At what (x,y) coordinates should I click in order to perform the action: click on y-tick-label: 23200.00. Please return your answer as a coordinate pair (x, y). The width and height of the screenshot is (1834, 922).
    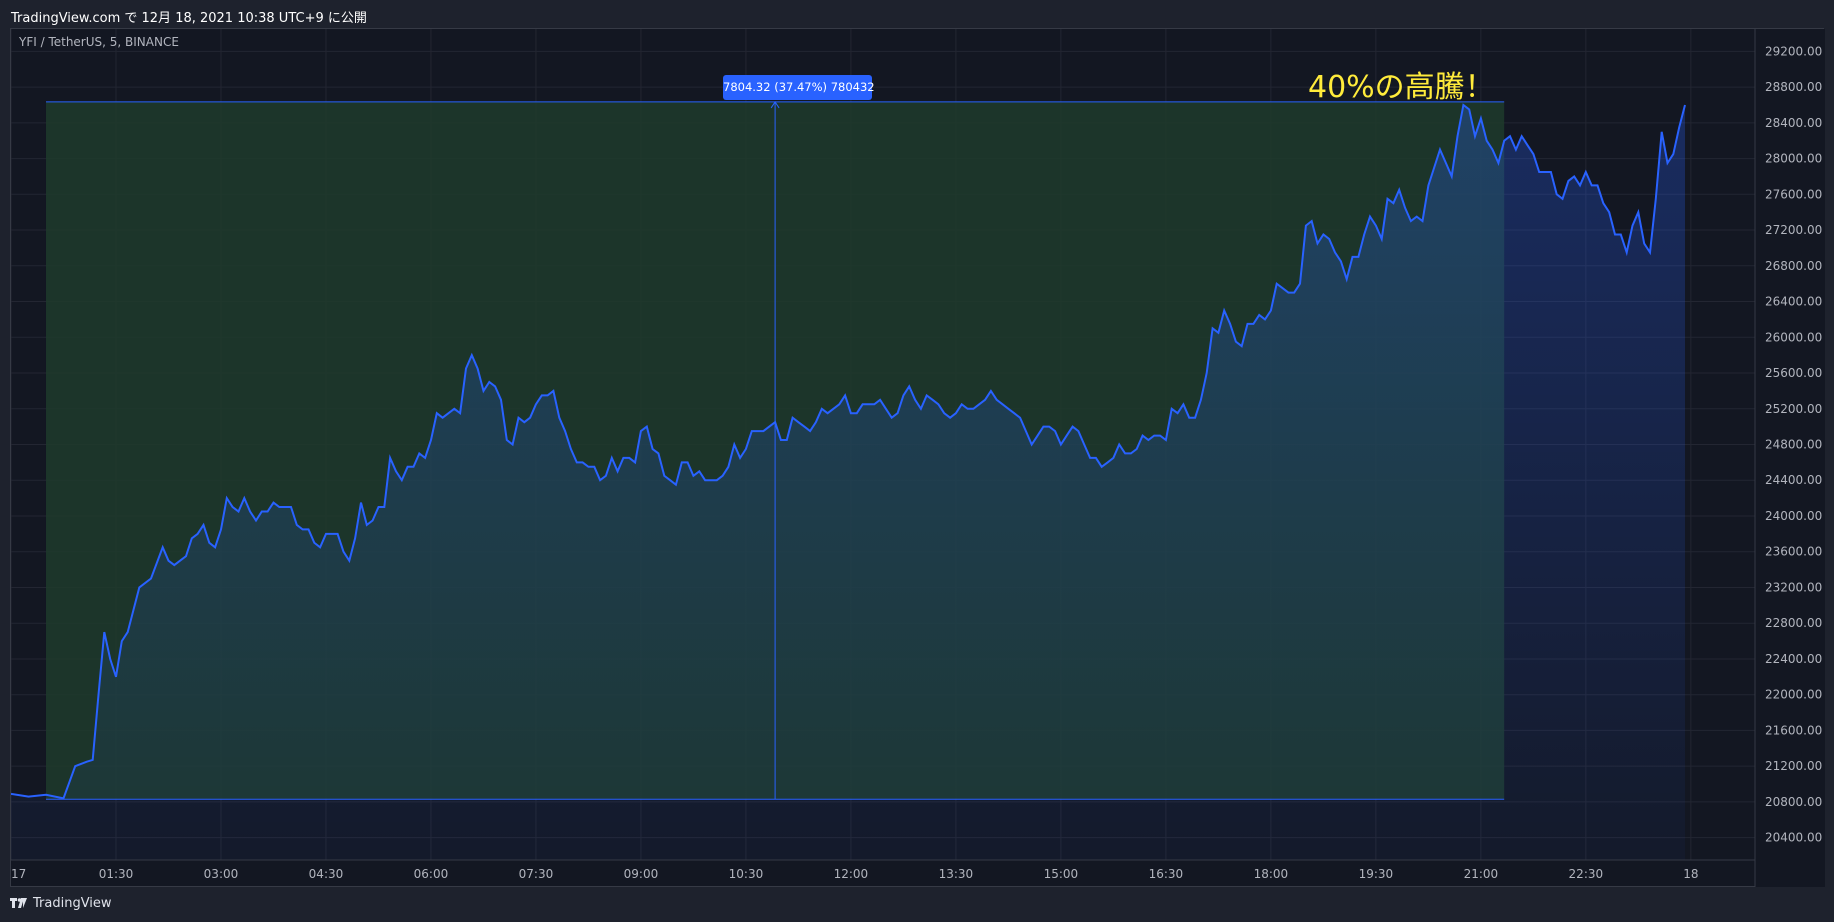
    Looking at the image, I should click on (1793, 587).